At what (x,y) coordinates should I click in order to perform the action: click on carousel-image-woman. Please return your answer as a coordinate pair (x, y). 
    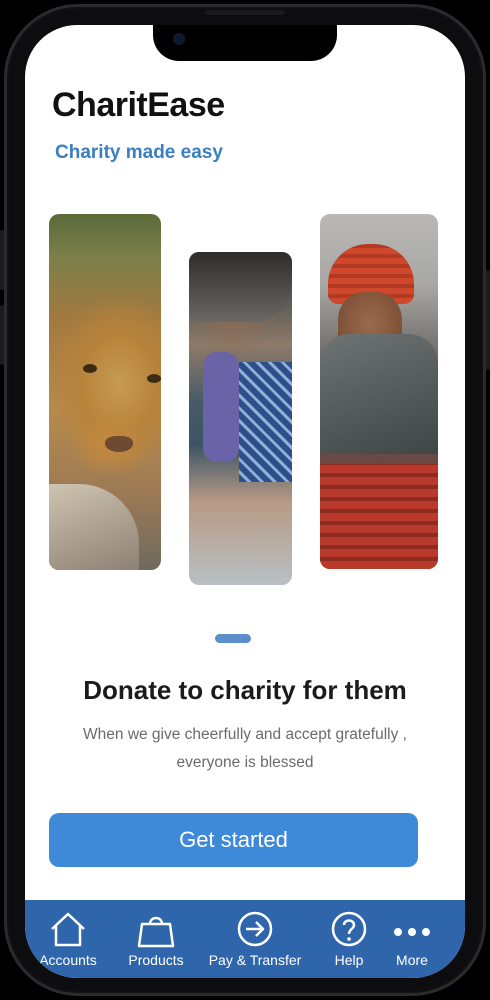
    Looking at the image, I should click on (240, 418).